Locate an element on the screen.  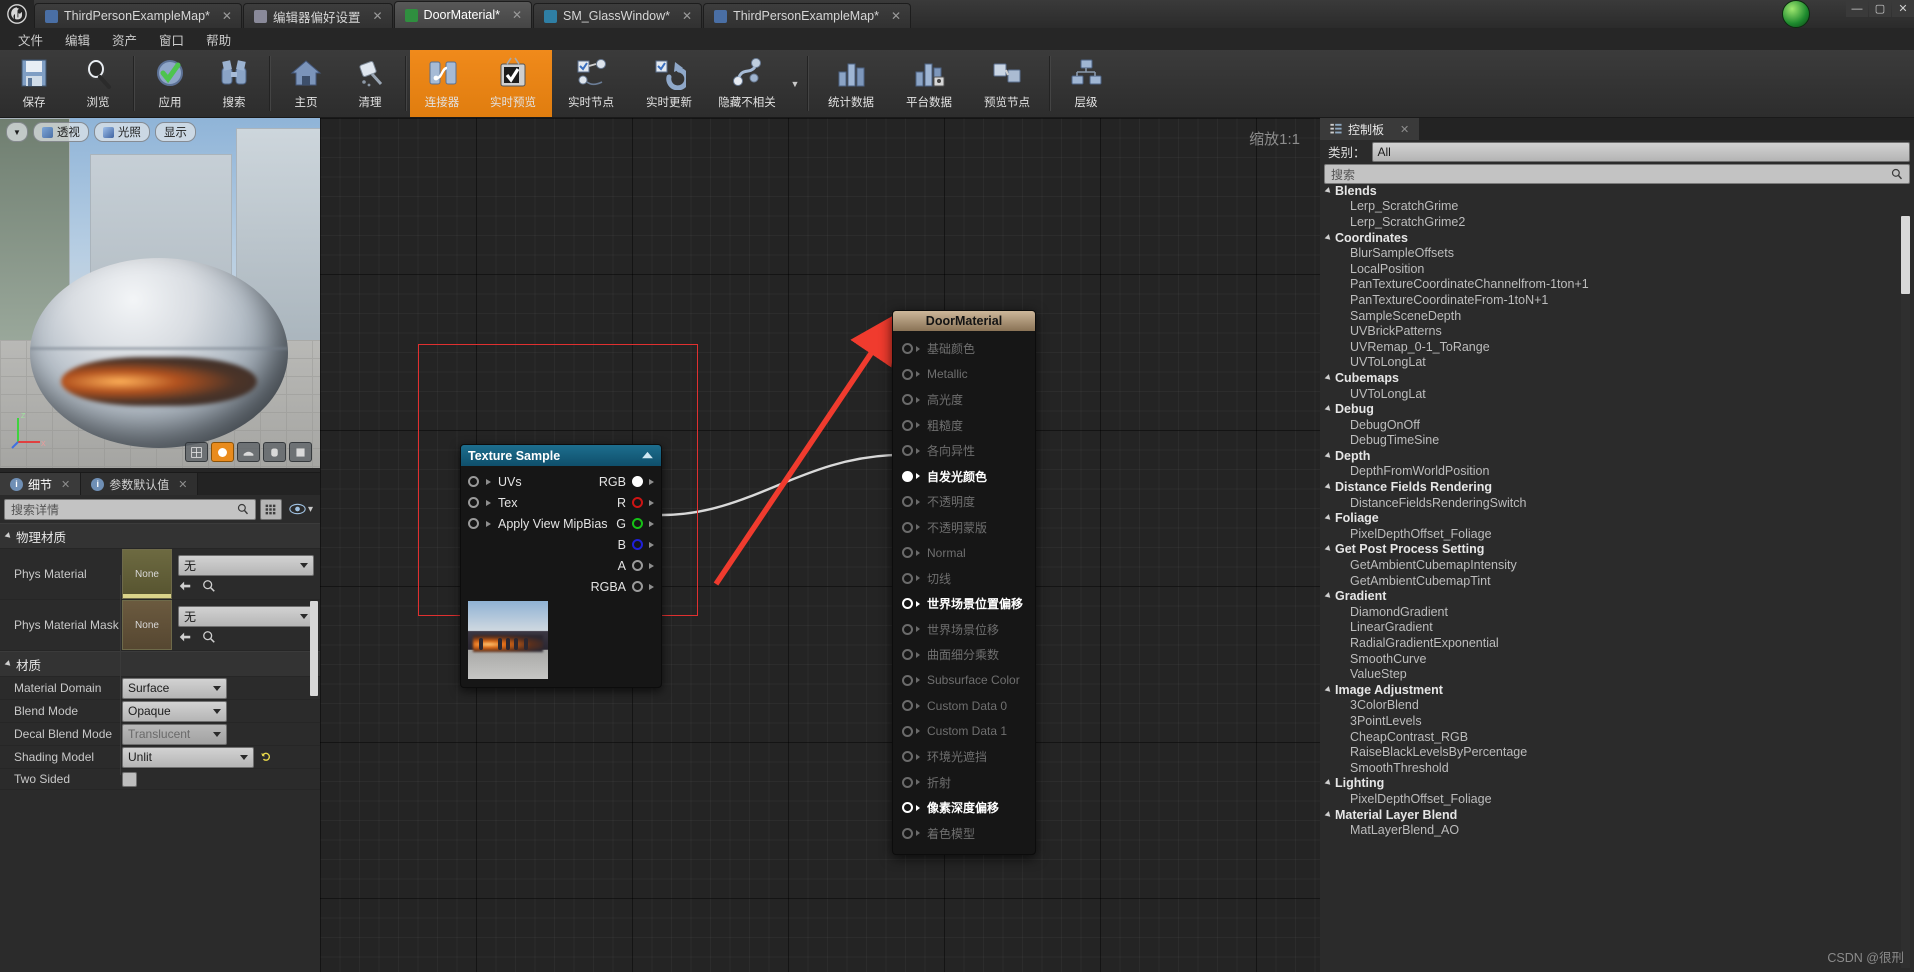
use-selected-asset-icon is located at coordinates (185, 637).